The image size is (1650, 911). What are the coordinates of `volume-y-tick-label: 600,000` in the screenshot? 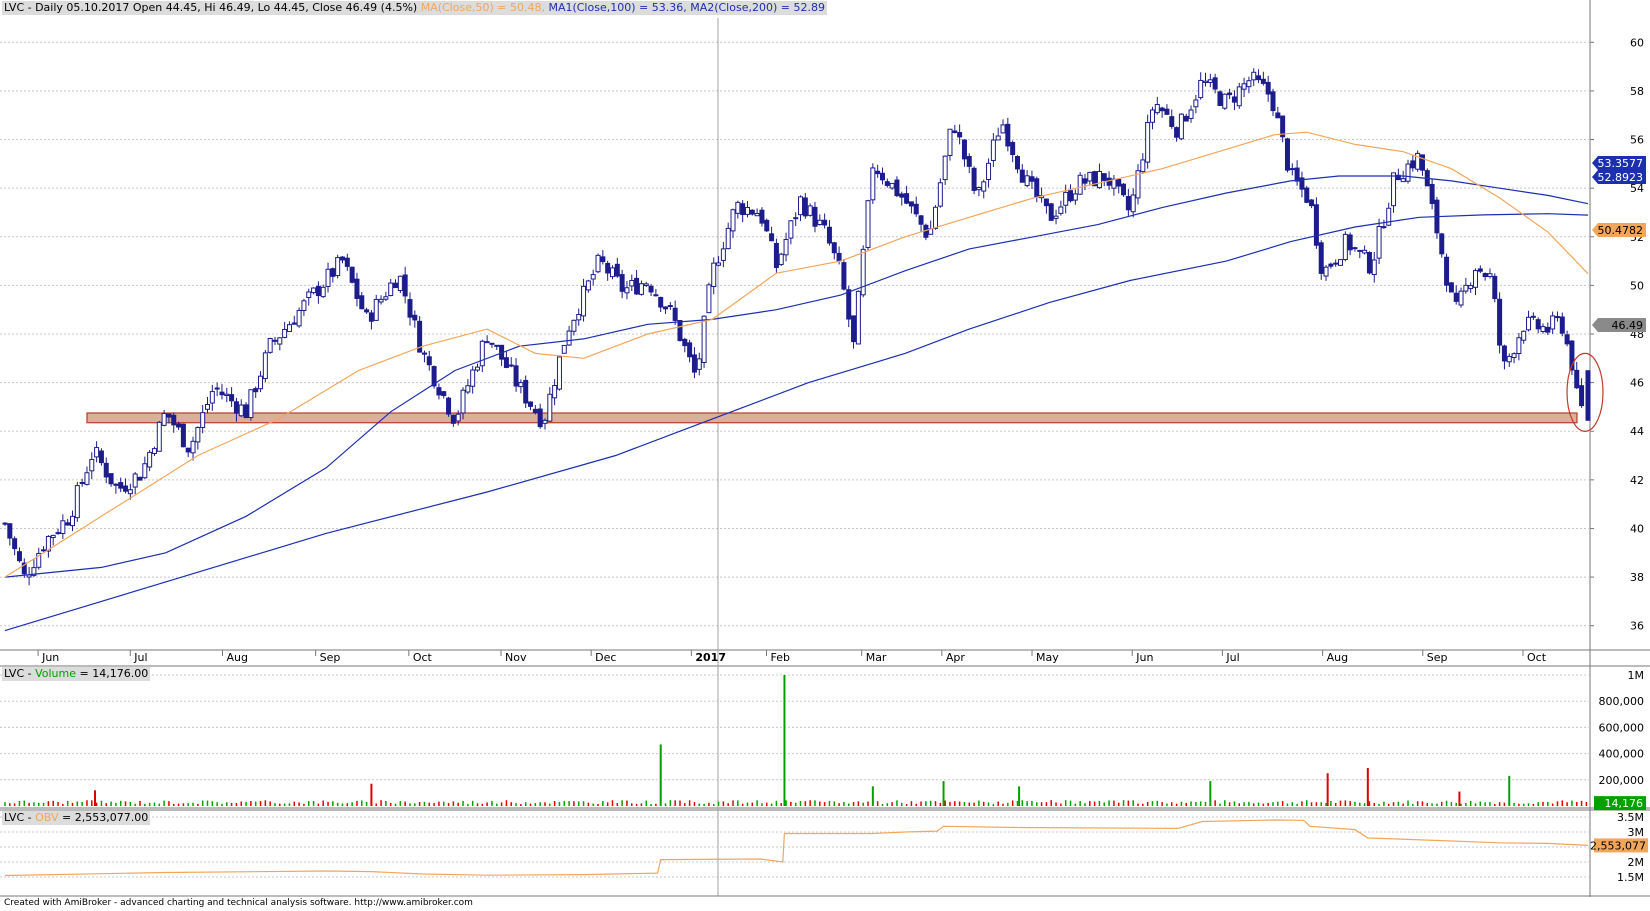 It's located at (1622, 727).